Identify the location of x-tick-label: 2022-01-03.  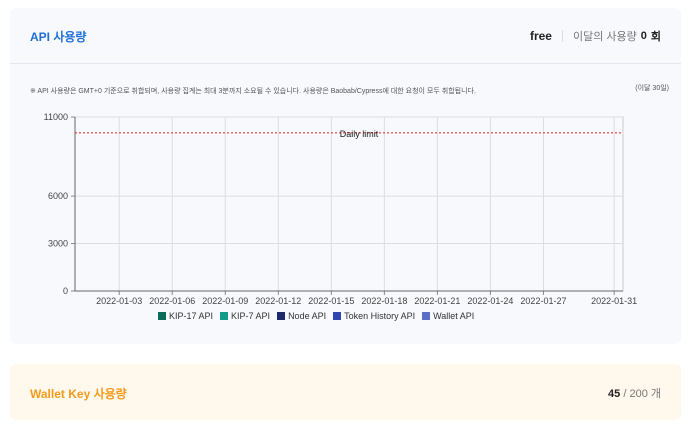
(119, 301).